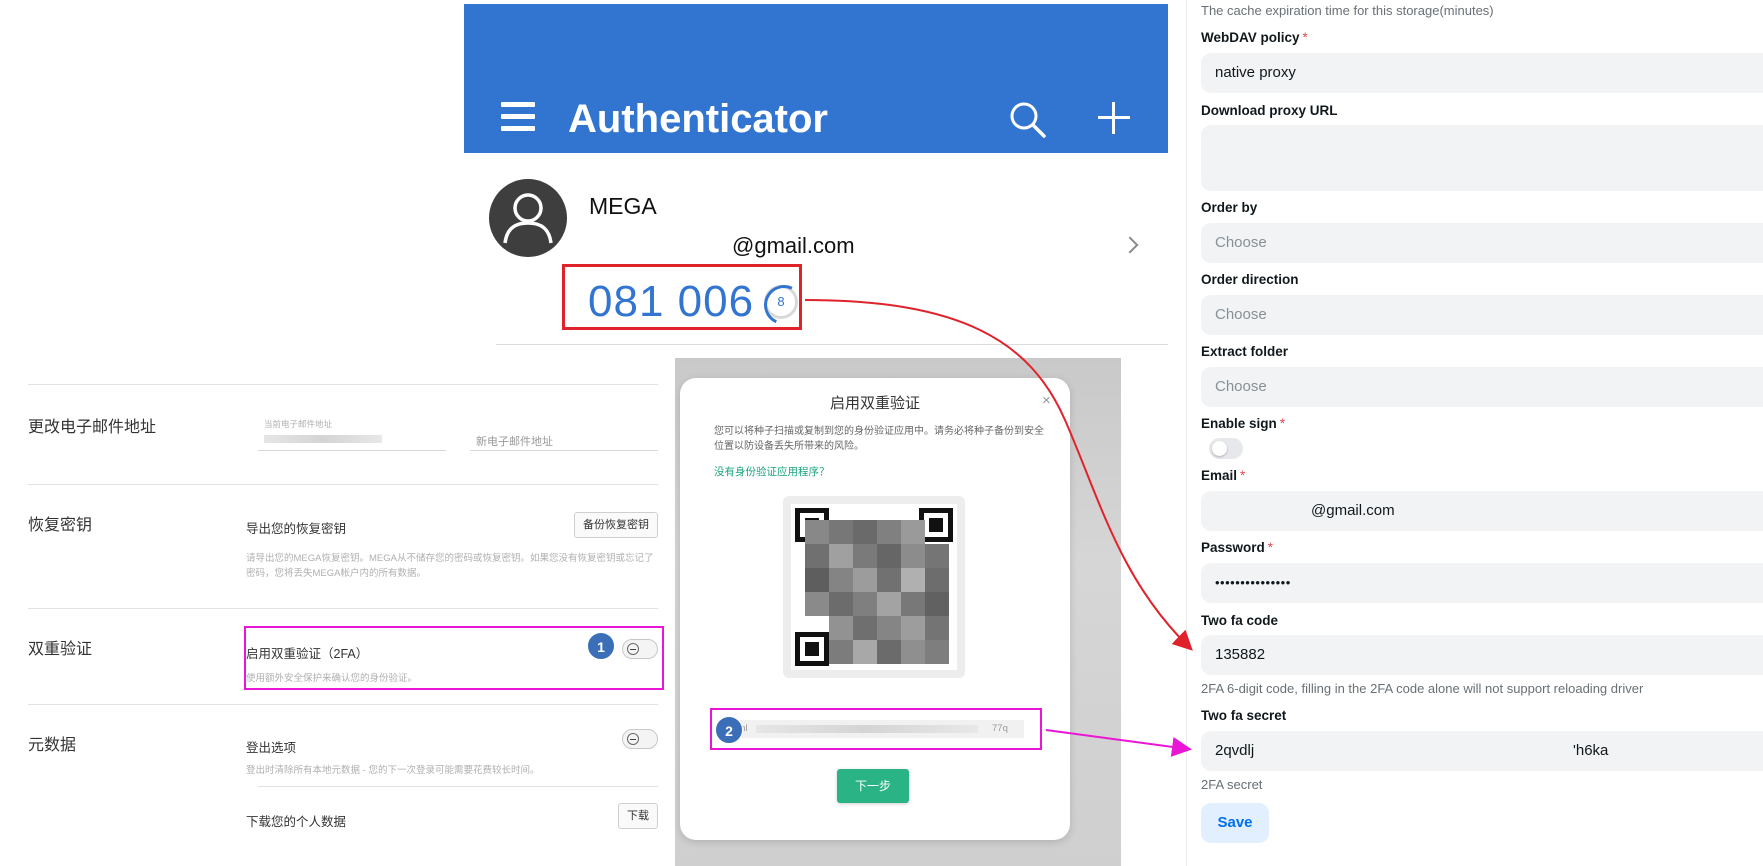  I want to click on secret-key-field: jnl 77q, so click(873, 729).